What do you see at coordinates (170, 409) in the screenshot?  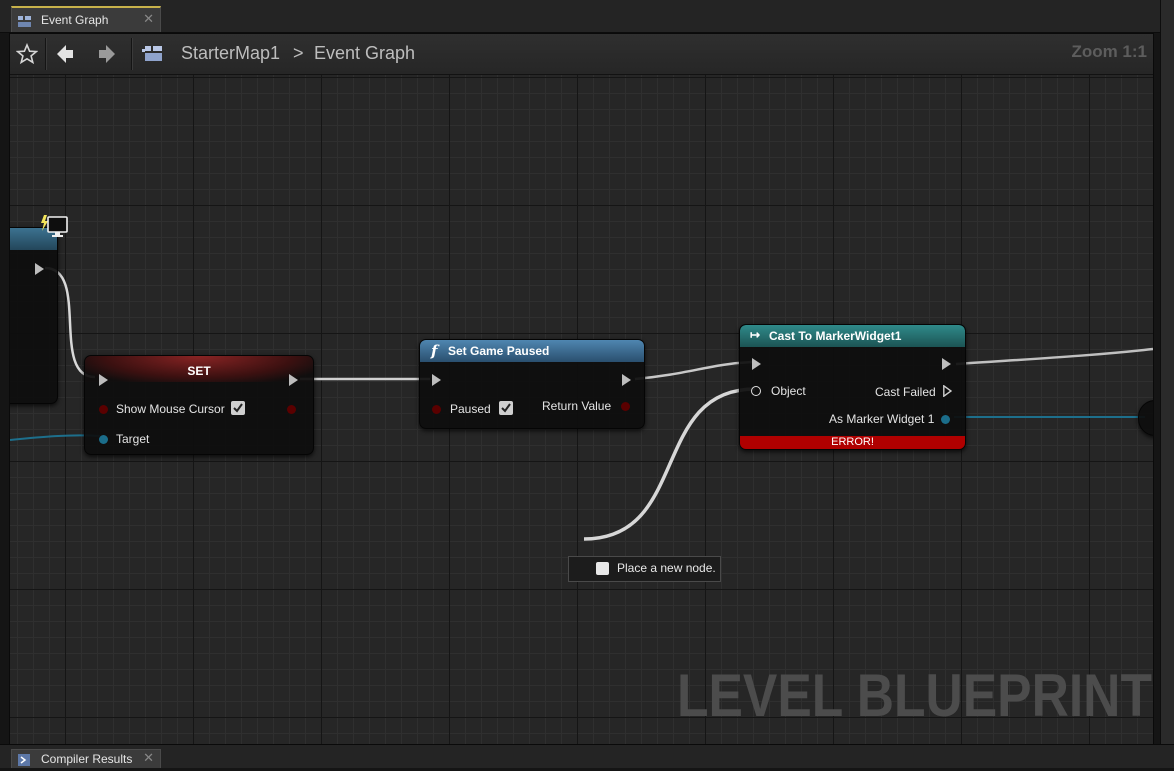 I see `pin-label-show-mouse-cursor: Show Mouse Cursor` at bounding box center [170, 409].